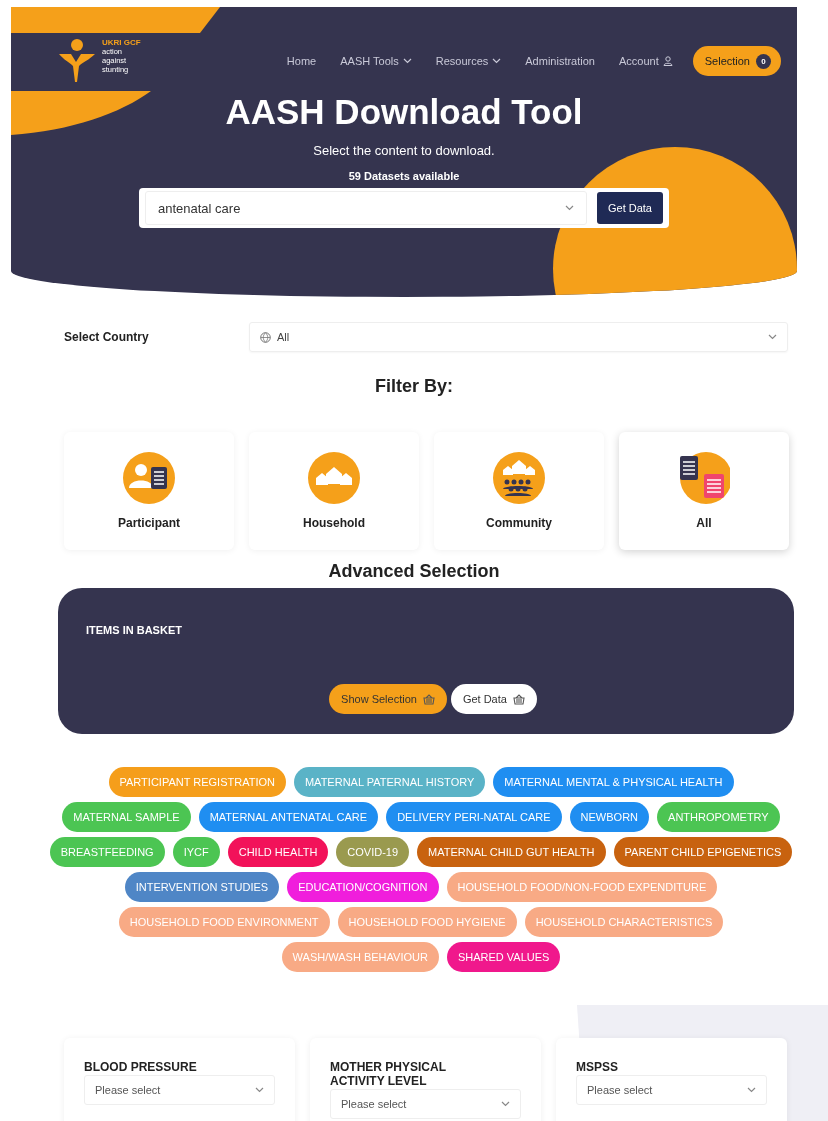 The width and height of the screenshot is (828, 1121). I want to click on logo-icon, so click(77, 61).